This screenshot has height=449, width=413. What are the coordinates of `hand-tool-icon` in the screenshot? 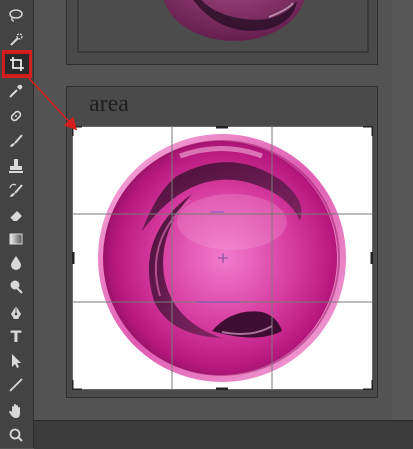 It's located at (14, 411).